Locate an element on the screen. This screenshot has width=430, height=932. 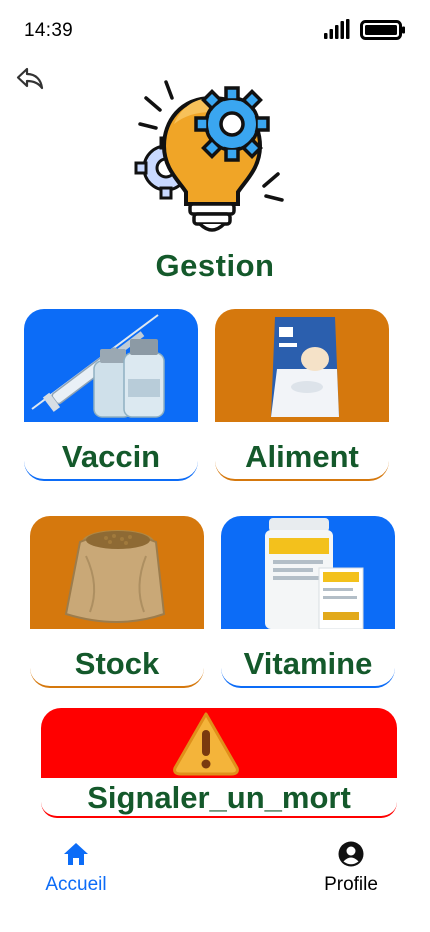
card-label: Stock is located at coordinates (117, 663).